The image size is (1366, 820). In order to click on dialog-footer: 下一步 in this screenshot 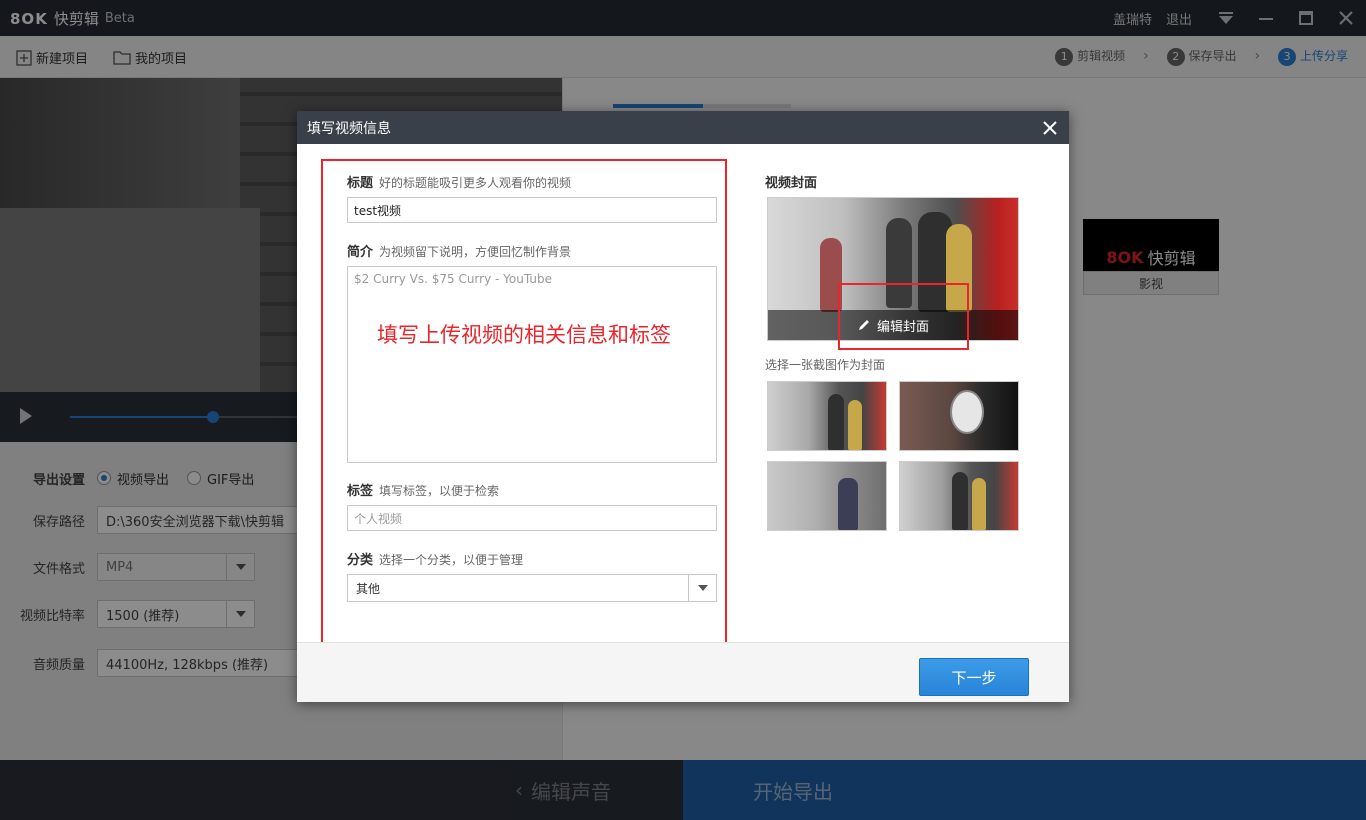, I will do `click(683, 672)`.